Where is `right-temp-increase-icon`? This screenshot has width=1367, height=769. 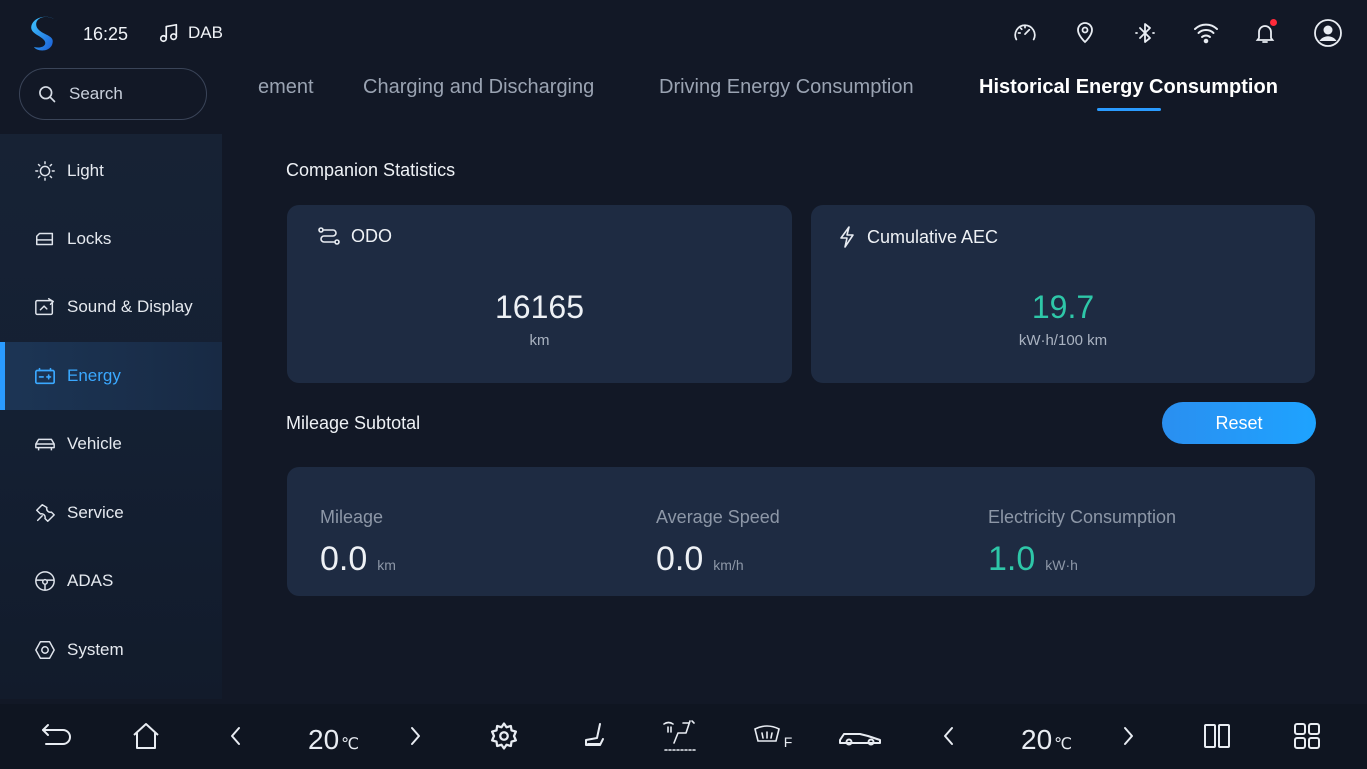
right-temp-increase-icon is located at coordinates (1128, 736).